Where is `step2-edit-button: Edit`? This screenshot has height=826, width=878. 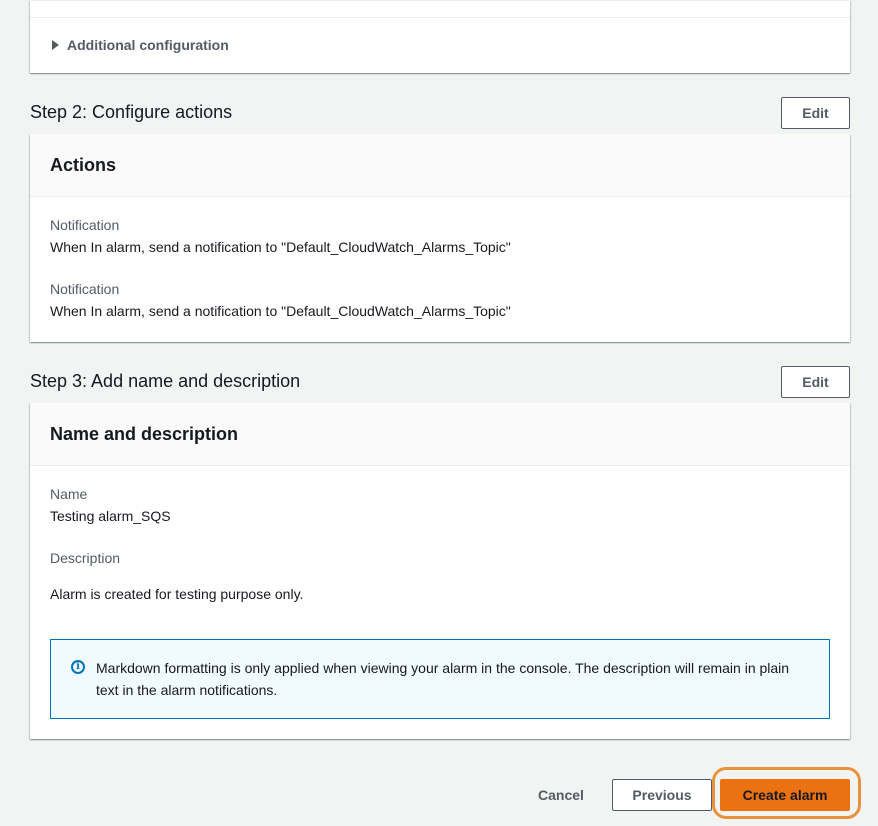 step2-edit-button: Edit is located at coordinates (815, 113).